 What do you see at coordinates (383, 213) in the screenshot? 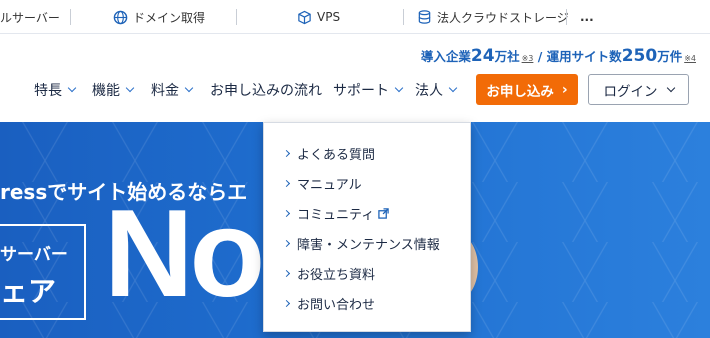
I see `external-link-icon` at bounding box center [383, 213].